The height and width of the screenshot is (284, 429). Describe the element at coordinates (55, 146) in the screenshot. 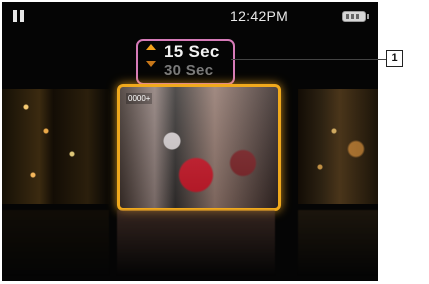

I see `previous-thumbnail` at that location.